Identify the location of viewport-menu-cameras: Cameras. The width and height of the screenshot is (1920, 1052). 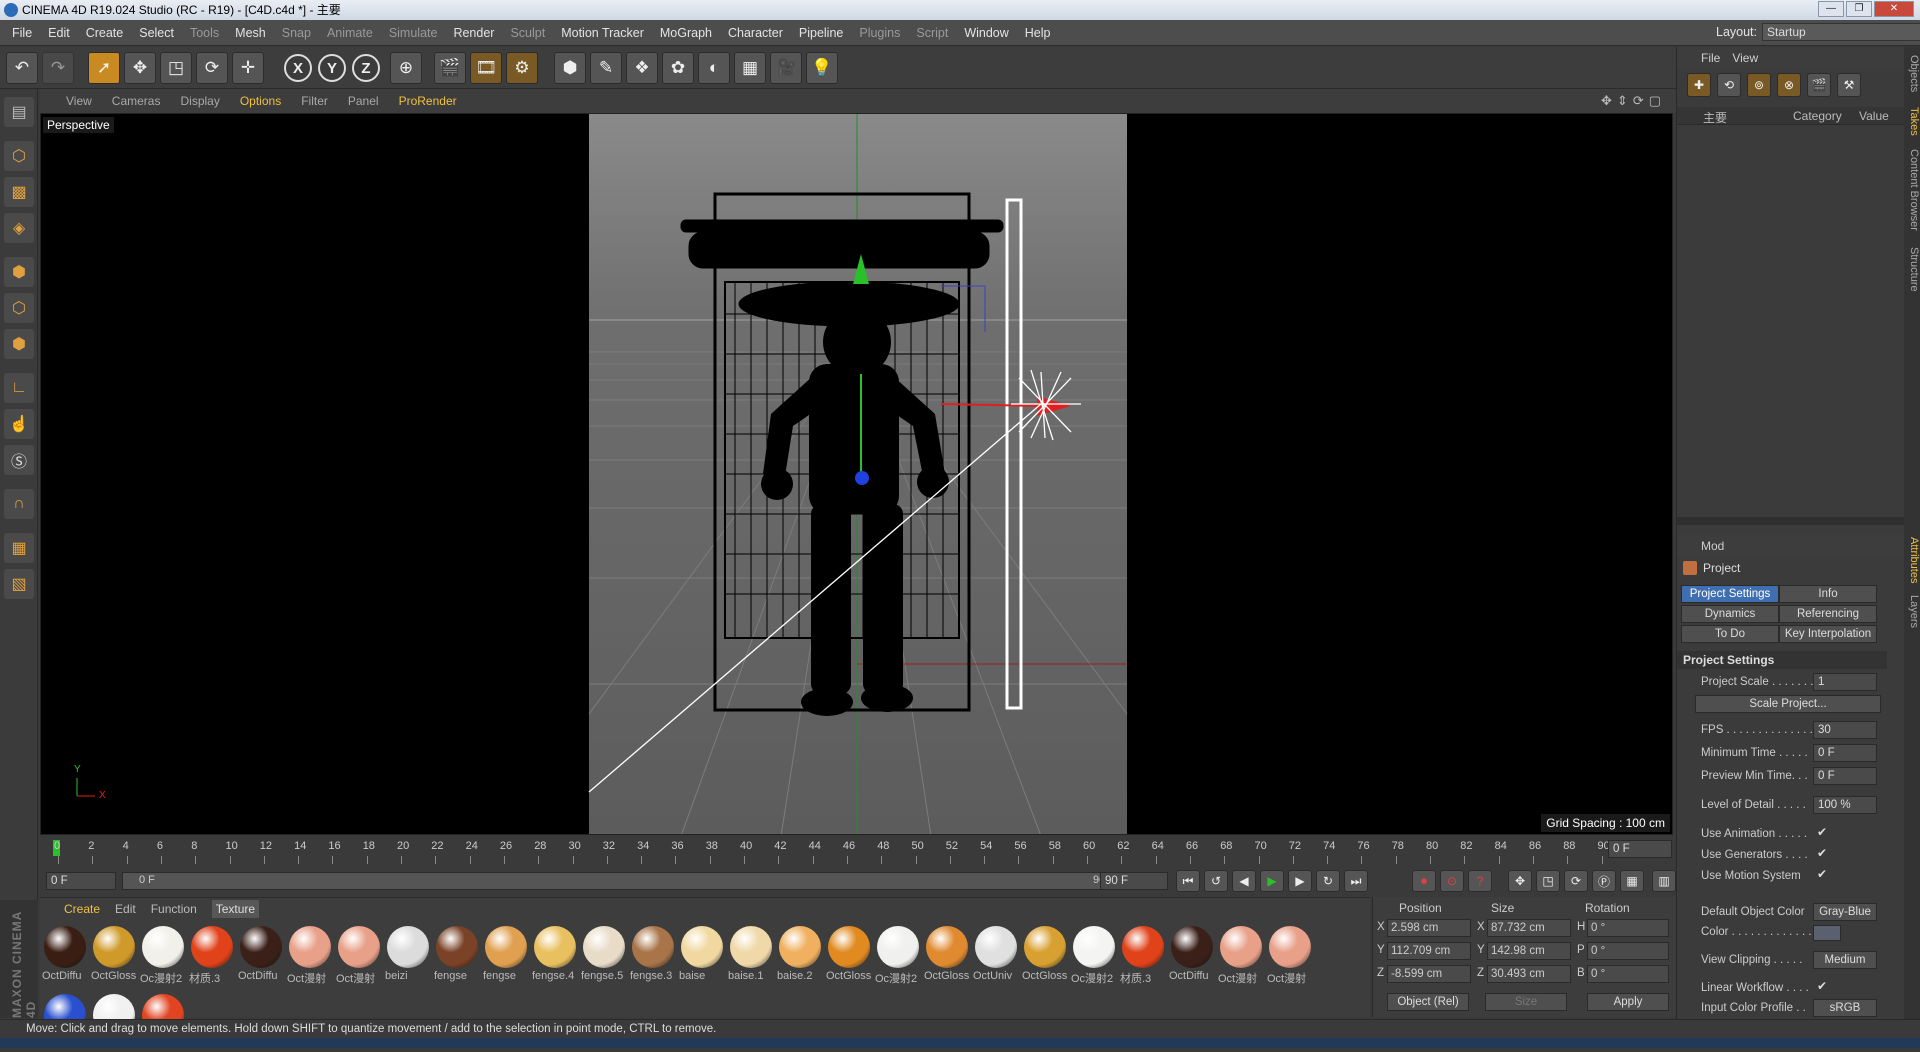
(136, 101).